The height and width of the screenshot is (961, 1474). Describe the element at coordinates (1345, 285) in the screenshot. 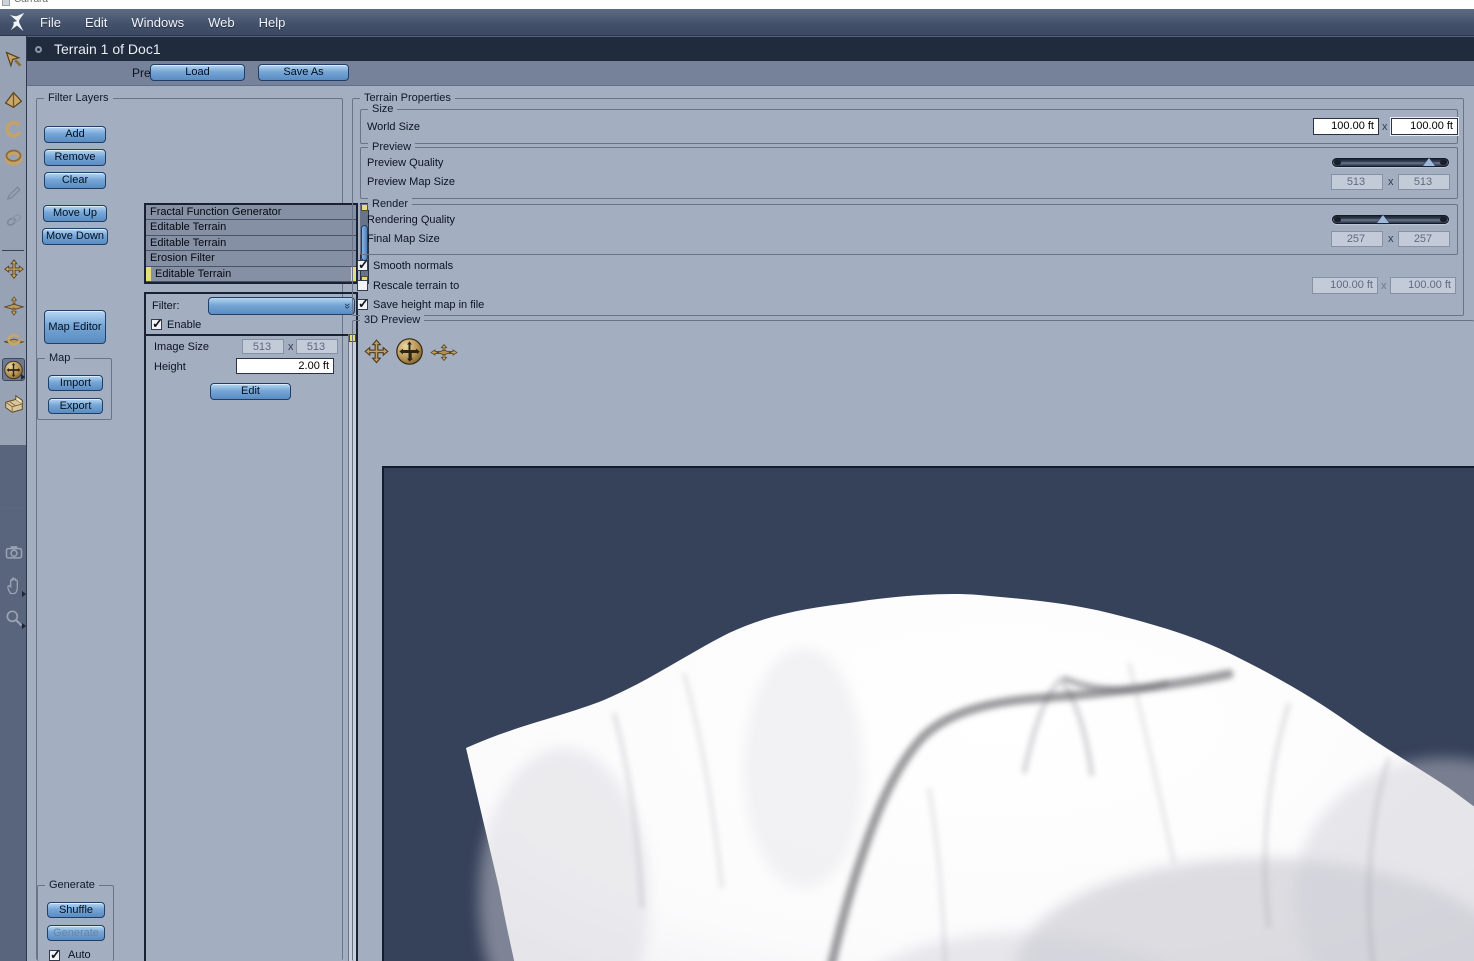

I see `rescale-width-field: 100.00 ft` at that location.